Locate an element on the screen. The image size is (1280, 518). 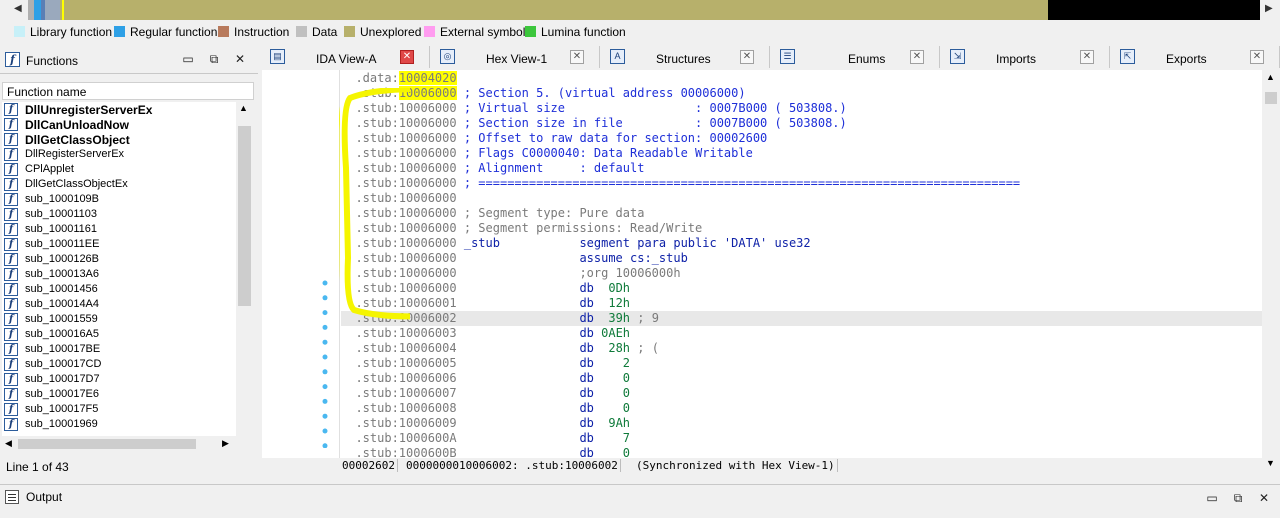
function-list-item: f sub_100017F5 is located at coordinates (119, 409).